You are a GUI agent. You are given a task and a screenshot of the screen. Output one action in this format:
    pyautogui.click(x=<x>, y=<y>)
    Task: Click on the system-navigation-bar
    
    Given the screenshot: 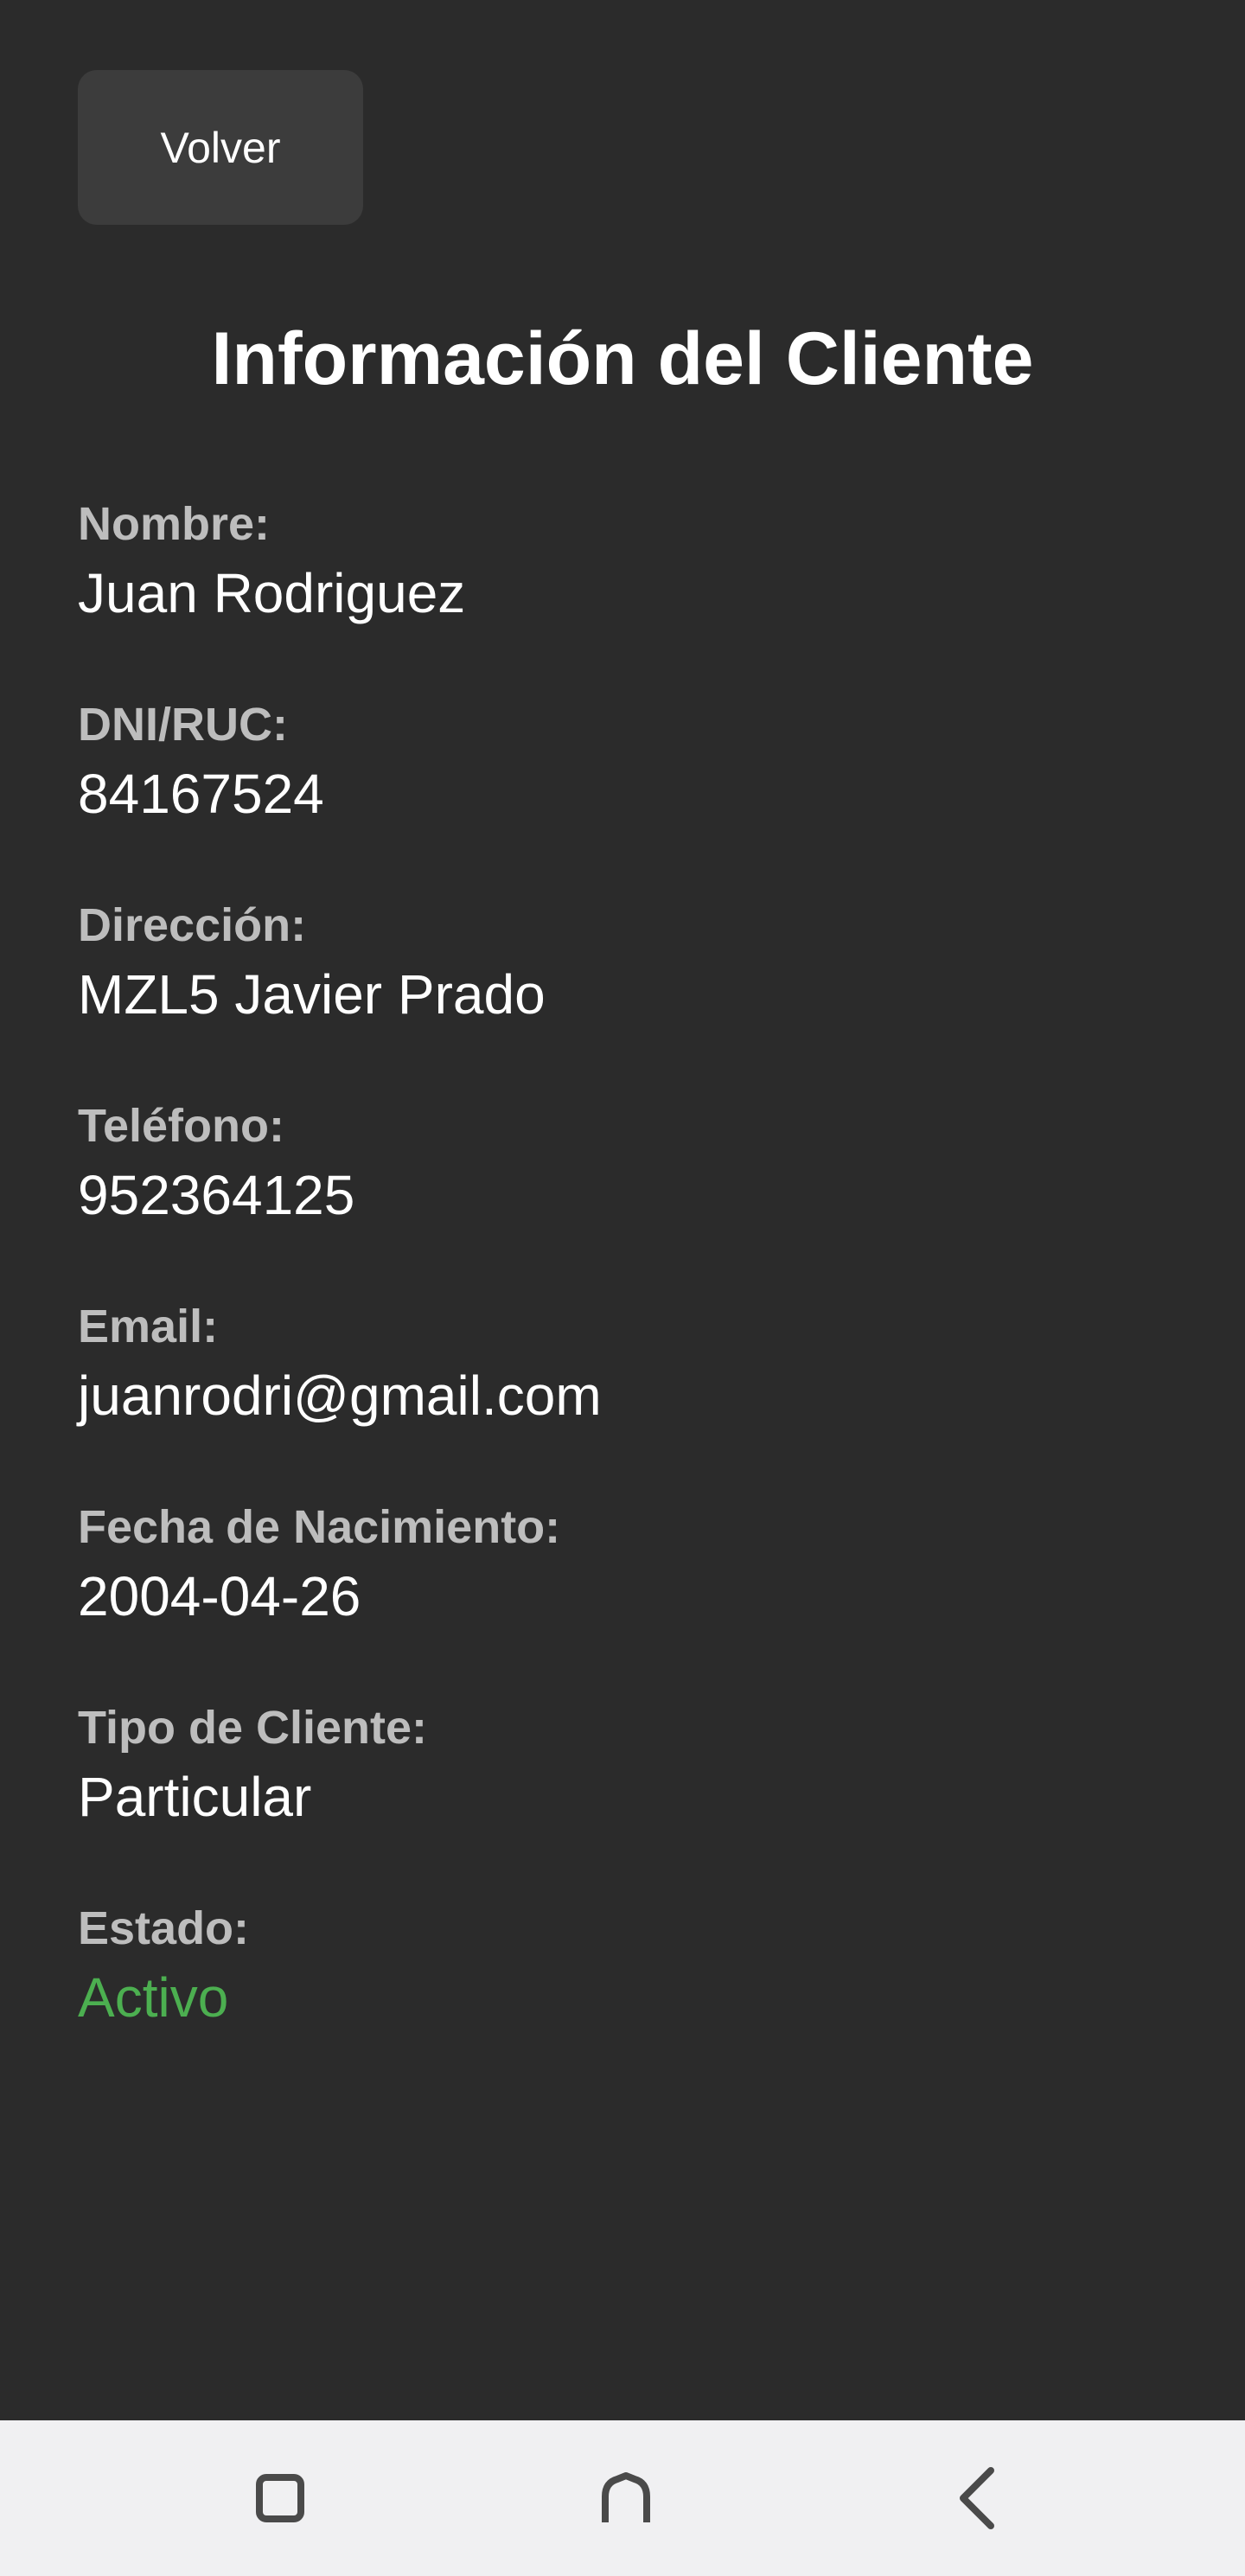 What is the action you would take?
    pyautogui.click(x=622, y=2498)
    